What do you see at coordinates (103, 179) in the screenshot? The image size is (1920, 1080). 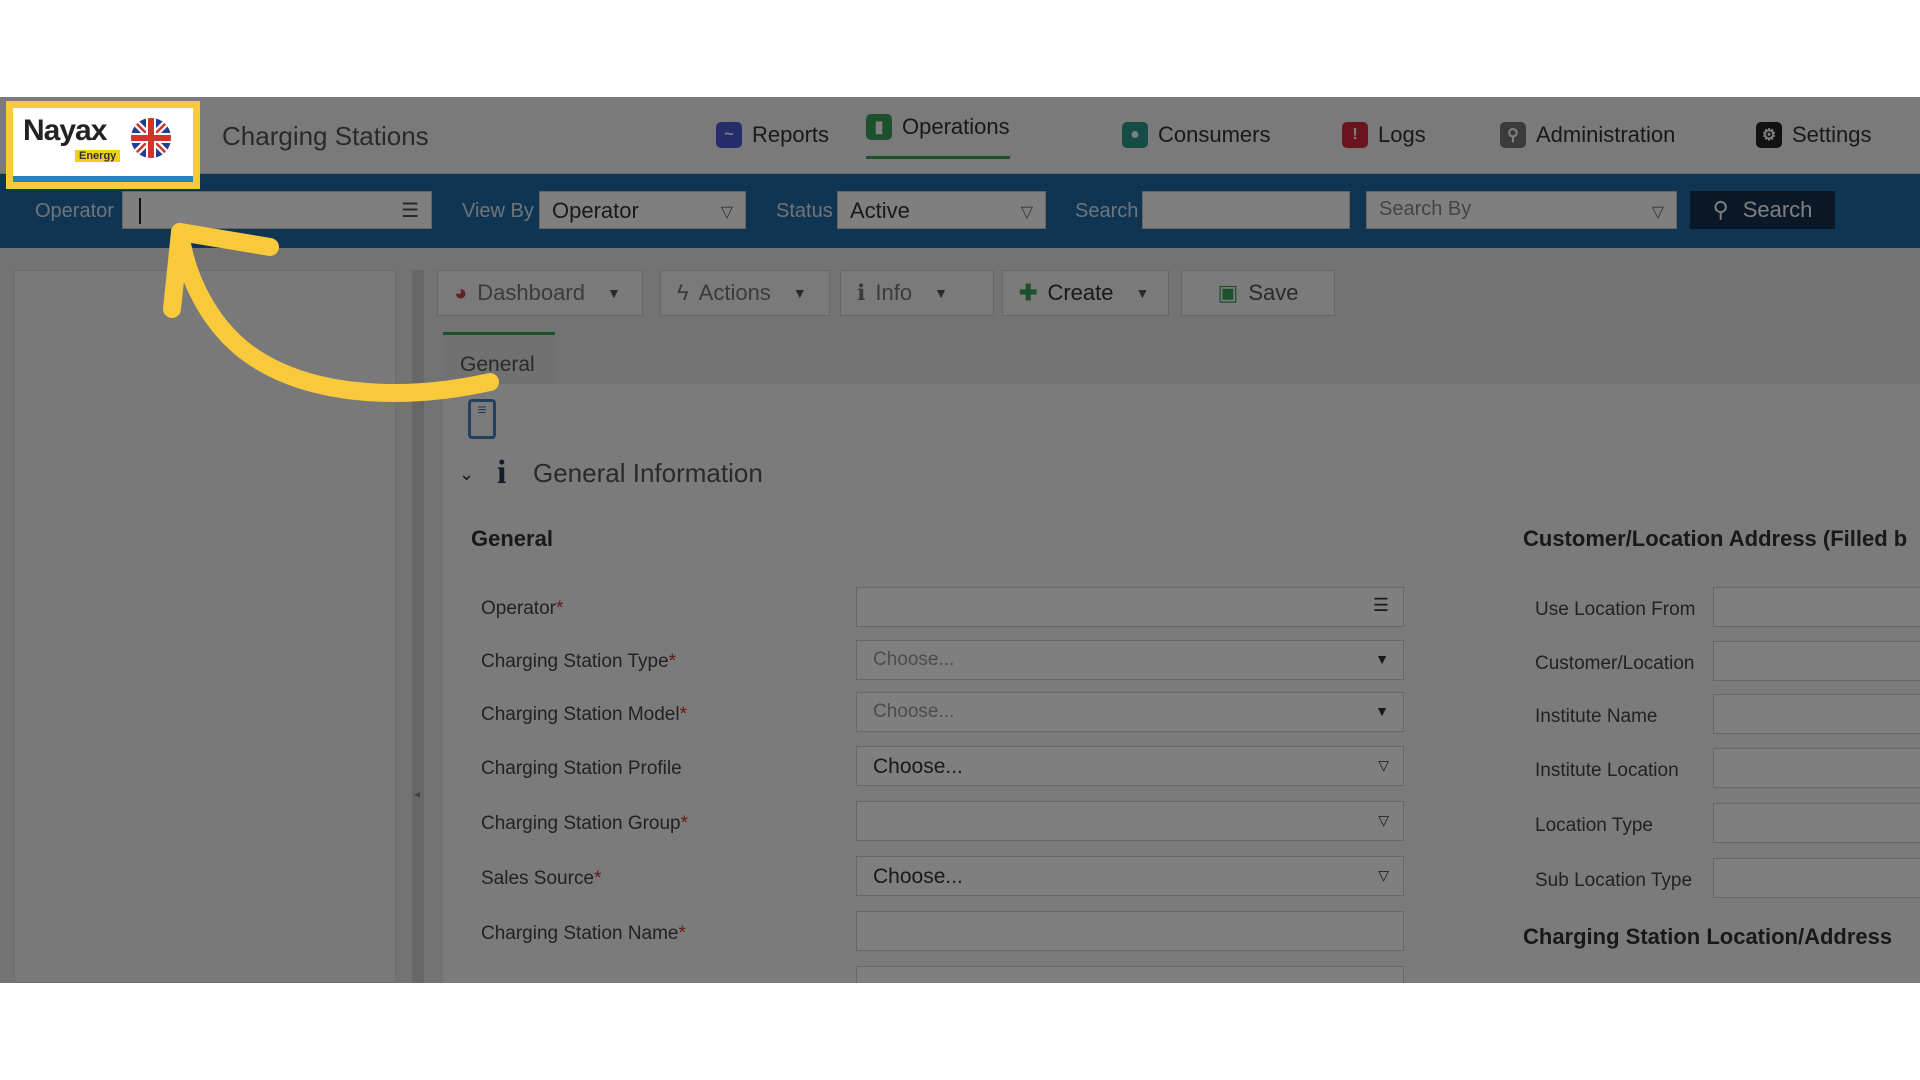 I see `logo-underline` at bounding box center [103, 179].